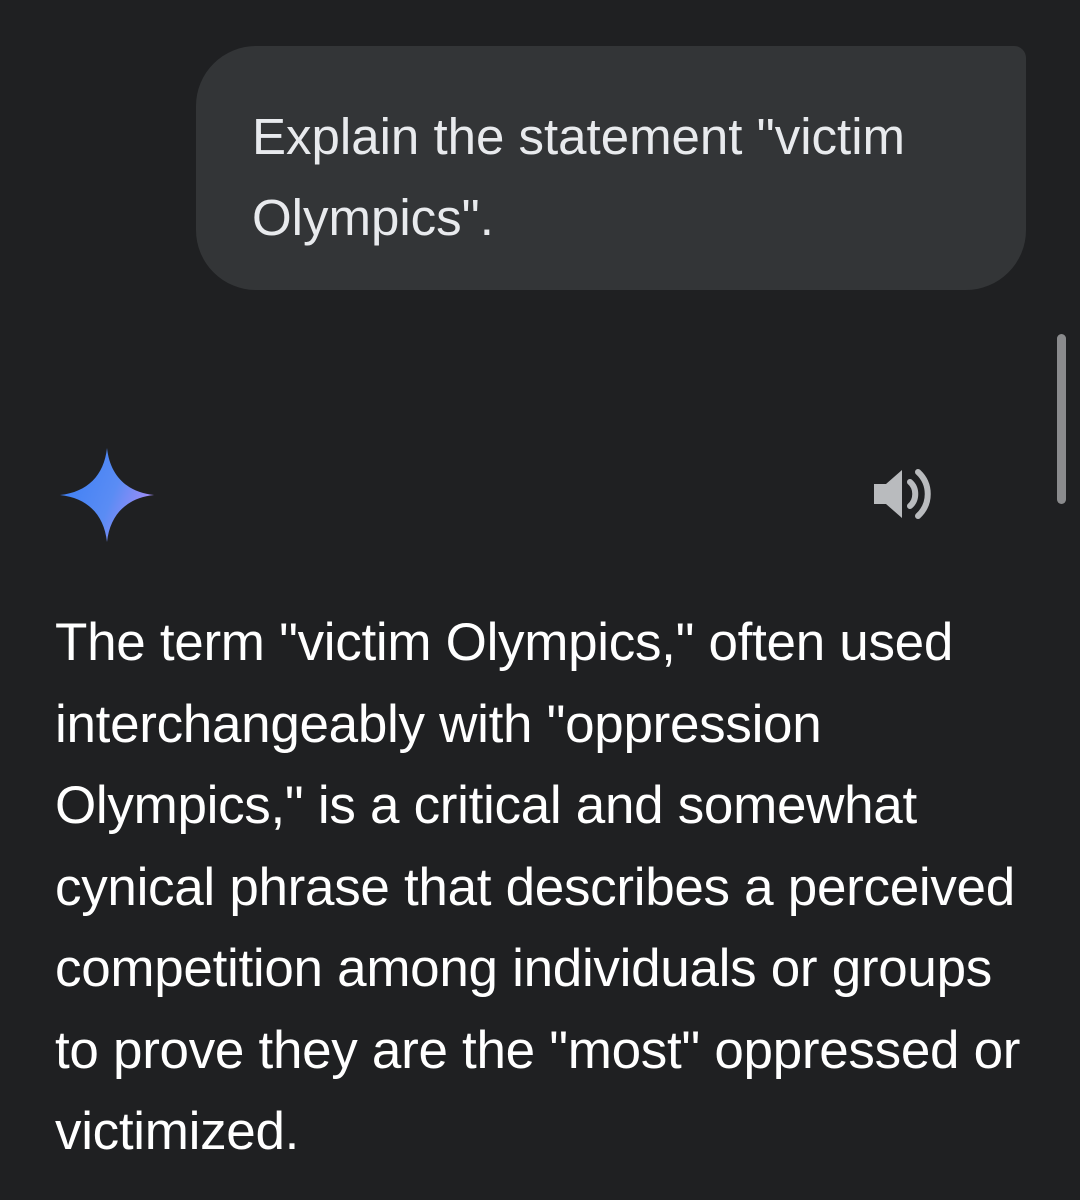 The image size is (1080, 1200). I want to click on sparkle-icon, so click(107, 495).